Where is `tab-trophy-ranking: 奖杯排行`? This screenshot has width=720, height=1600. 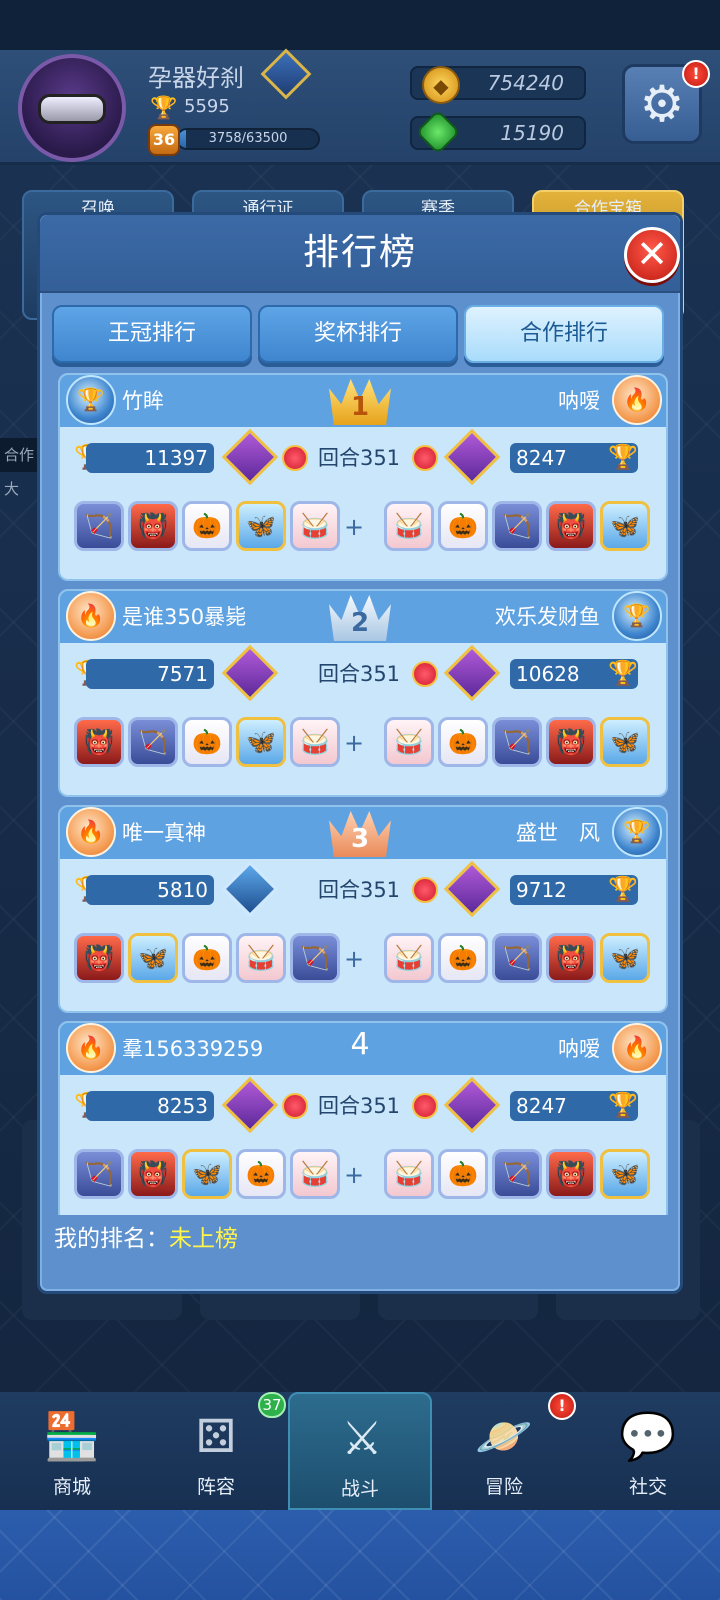 tab-trophy-ranking: 奖杯排行 is located at coordinates (358, 334).